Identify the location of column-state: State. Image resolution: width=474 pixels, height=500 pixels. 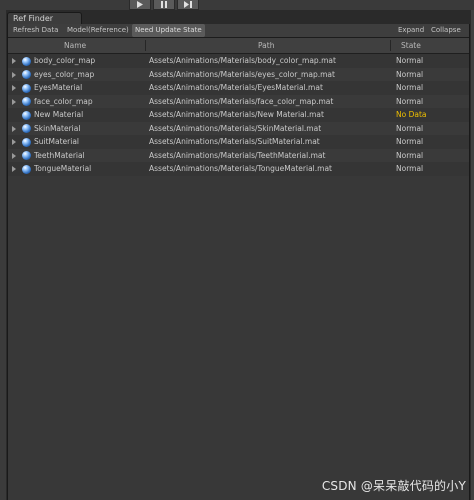
(411, 45).